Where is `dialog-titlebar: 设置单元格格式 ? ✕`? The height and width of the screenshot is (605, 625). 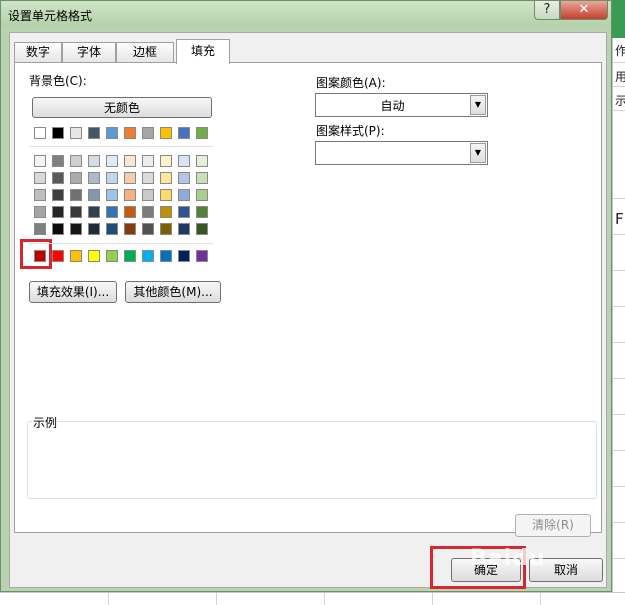 dialog-titlebar: 设置单元格格式 ? ✕ is located at coordinates (306, 14).